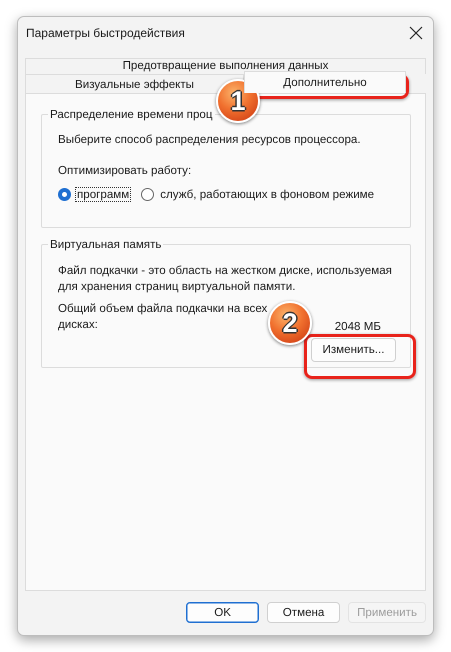 The image size is (451, 652). What do you see at coordinates (223, 613) in the screenshot?
I see `dialog-button: OK` at bounding box center [223, 613].